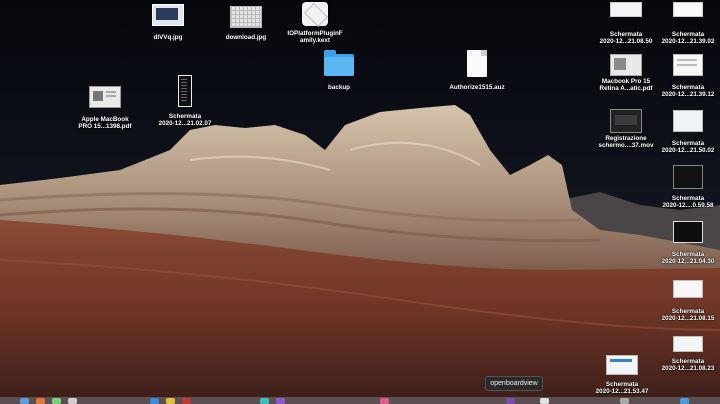 Image resolution: width=720 pixels, height=404 pixels. Describe the element at coordinates (688, 23) in the screenshot. I see `desktop-item-schermata-2139-02: Schermata 2020-12...21.39.02` at that location.